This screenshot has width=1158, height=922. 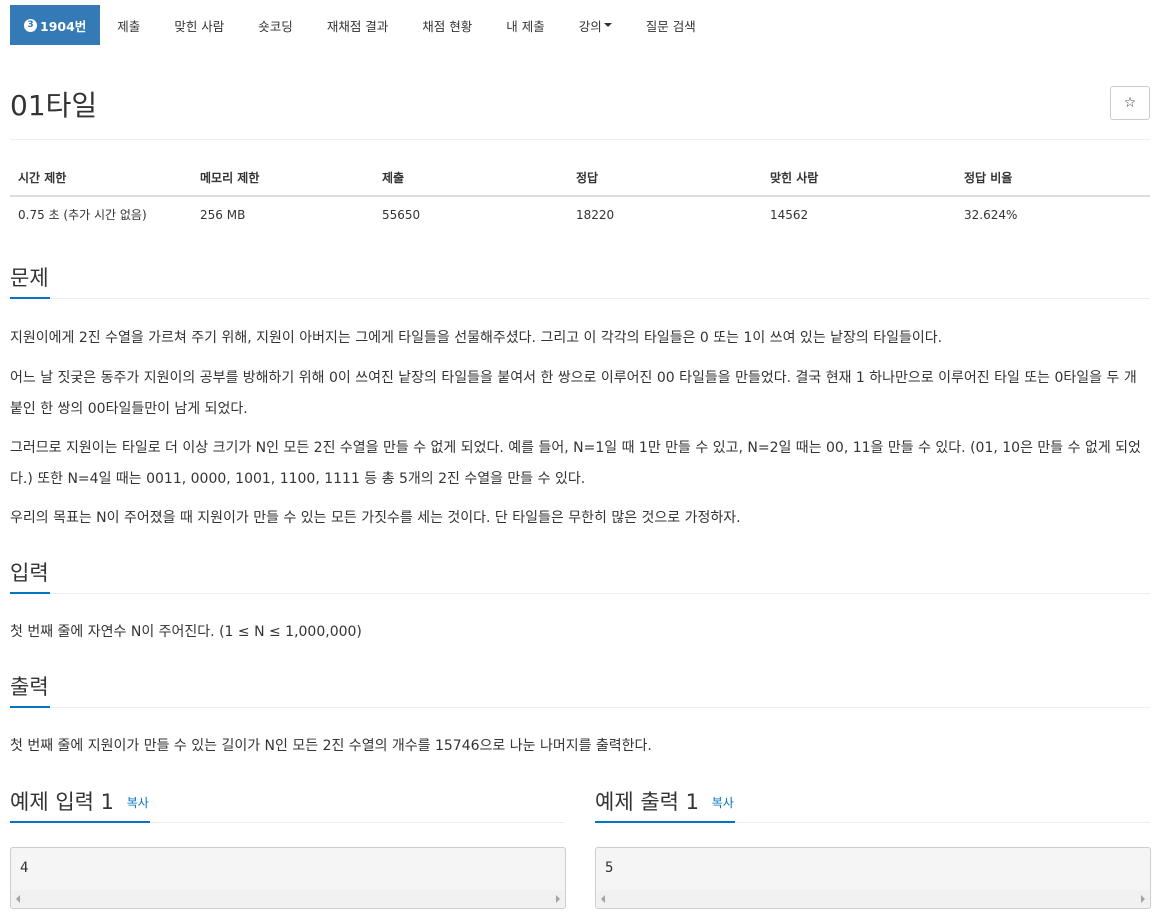 What do you see at coordinates (873, 878) in the screenshot?
I see `sample-output-box: 5` at bounding box center [873, 878].